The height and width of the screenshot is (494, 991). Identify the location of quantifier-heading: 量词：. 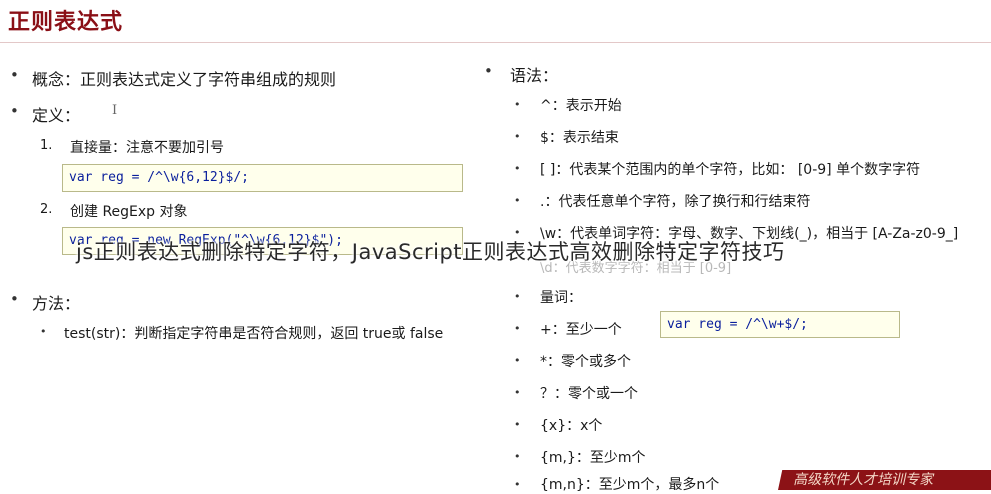
(561, 298).